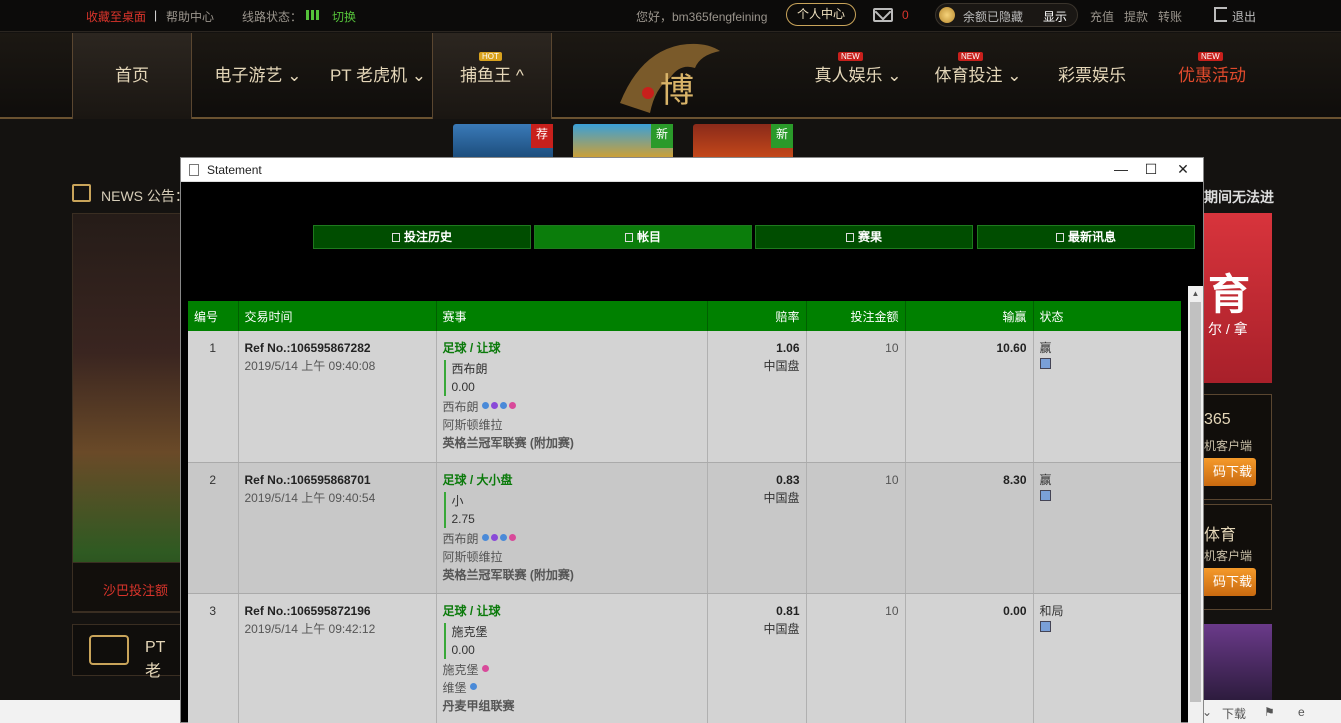  What do you see at coordinates (1228, 446) in the screenshot?
I see `download-subtitle: 机客户端` at bounding box center [1228, 446].